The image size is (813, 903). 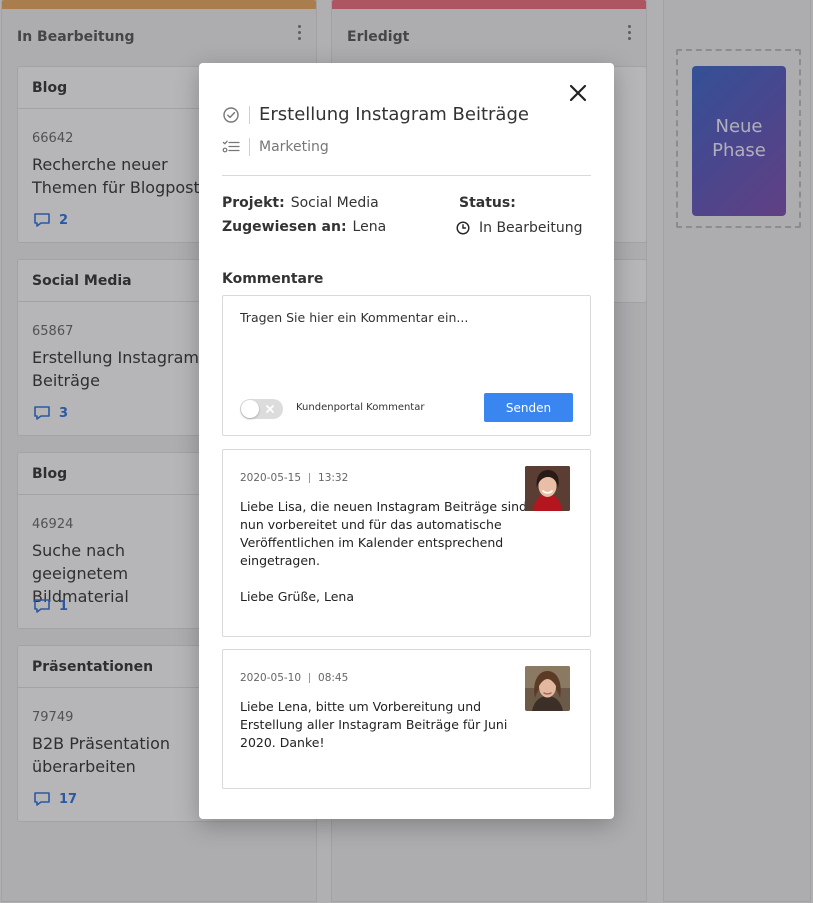 What do you see at coordinates (333, 478) in the screenshot?
I see `comment-time: 13:32` at bounding box center [333, 478].